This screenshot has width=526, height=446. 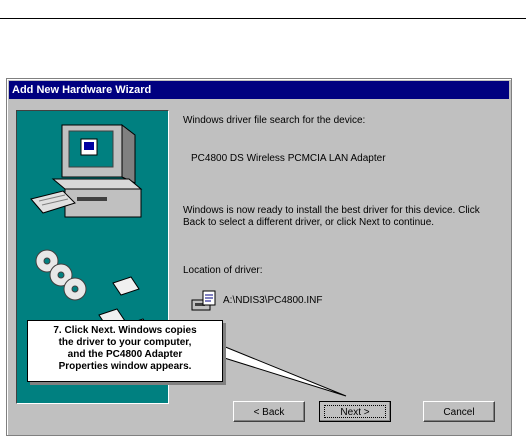 I want to click on callout-line-4: Properties window appears., so click(x=125, y=366).